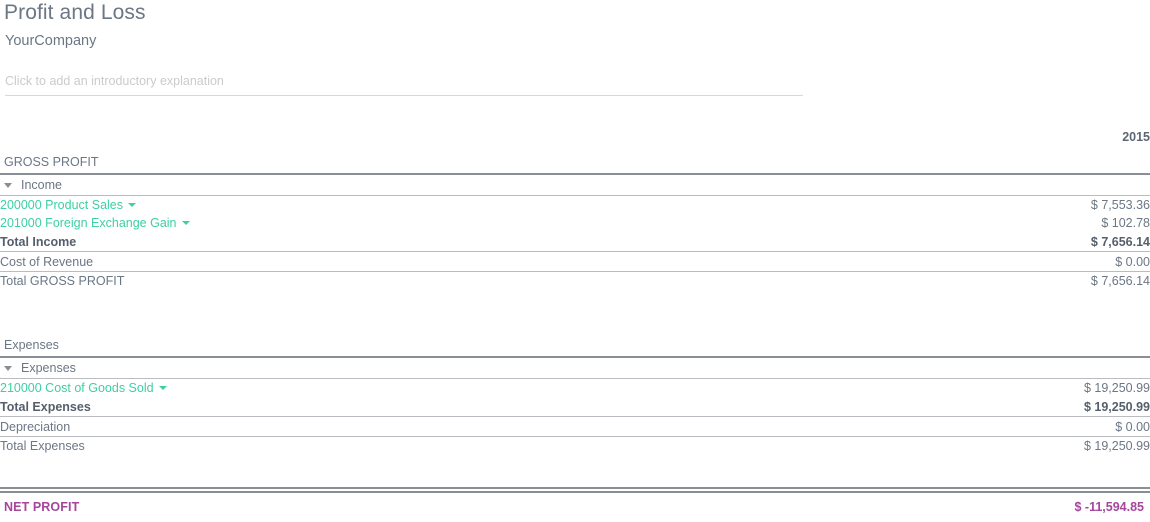 The height and width of the screenshot is (522, 1150). I want to click on introductory-explanation-placeholder: Click to add an introductory explanation, so click(114, 81).